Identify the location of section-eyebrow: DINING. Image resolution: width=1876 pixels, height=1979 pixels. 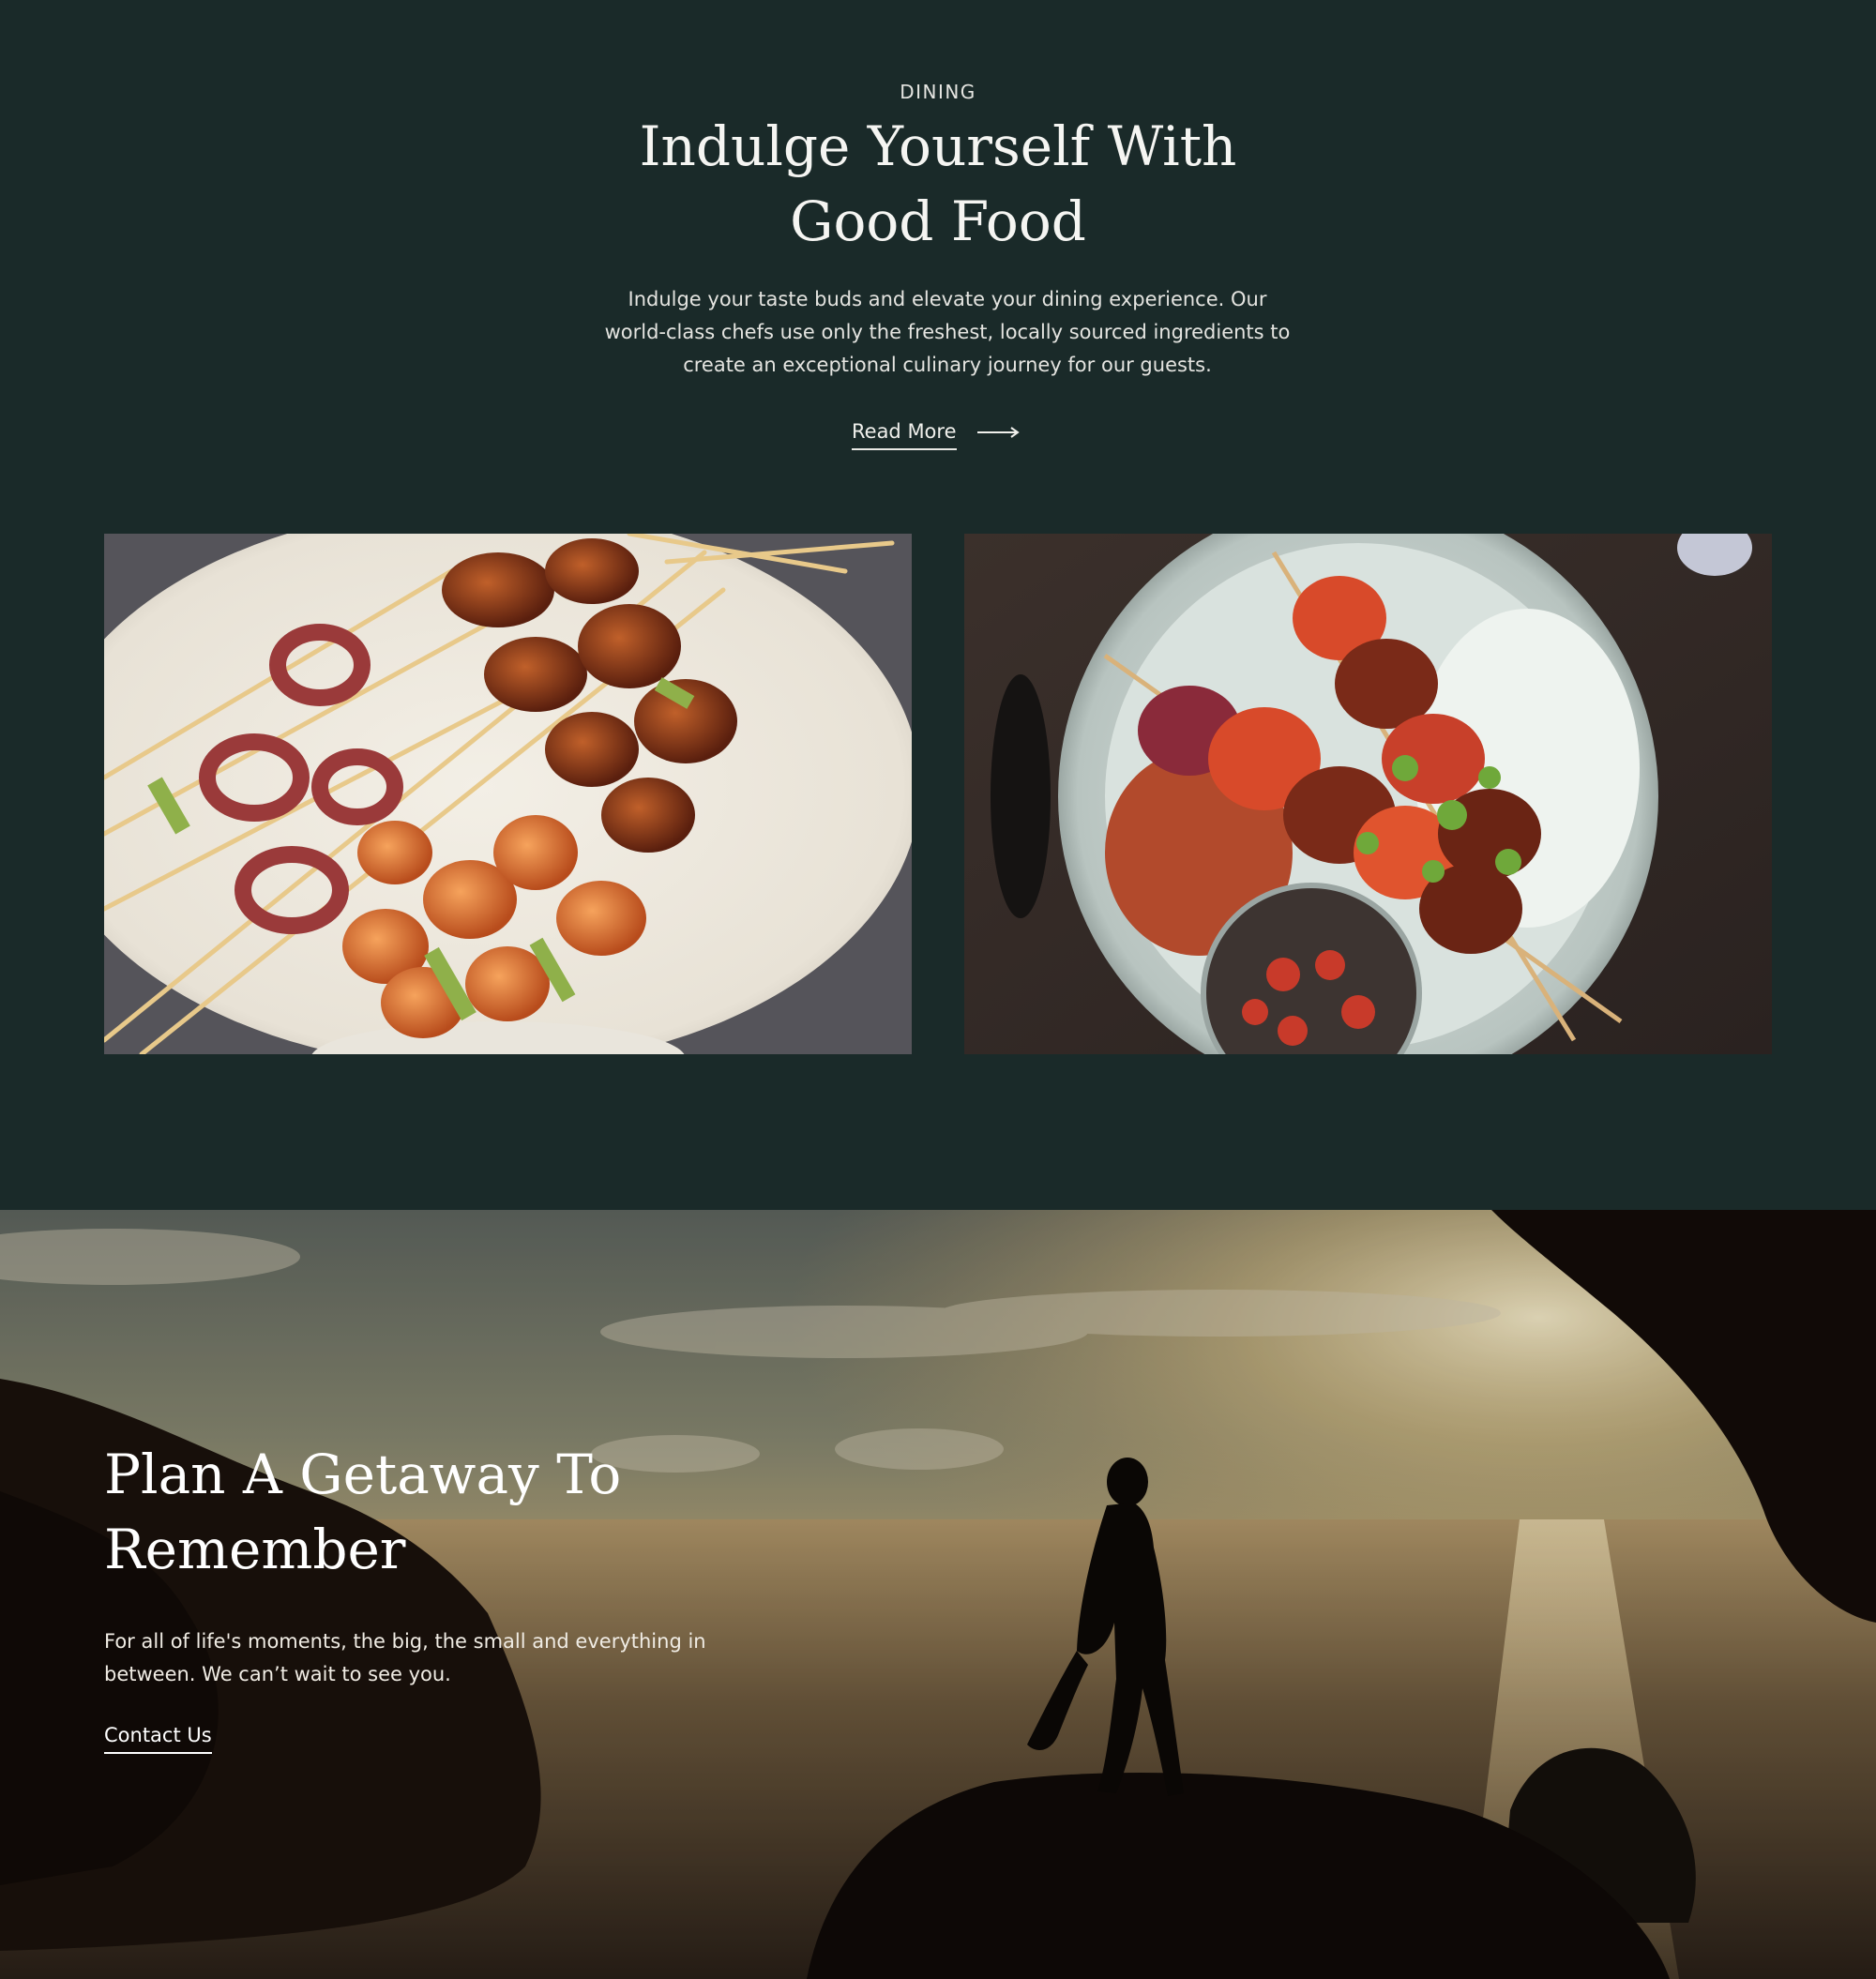
(938, 92).